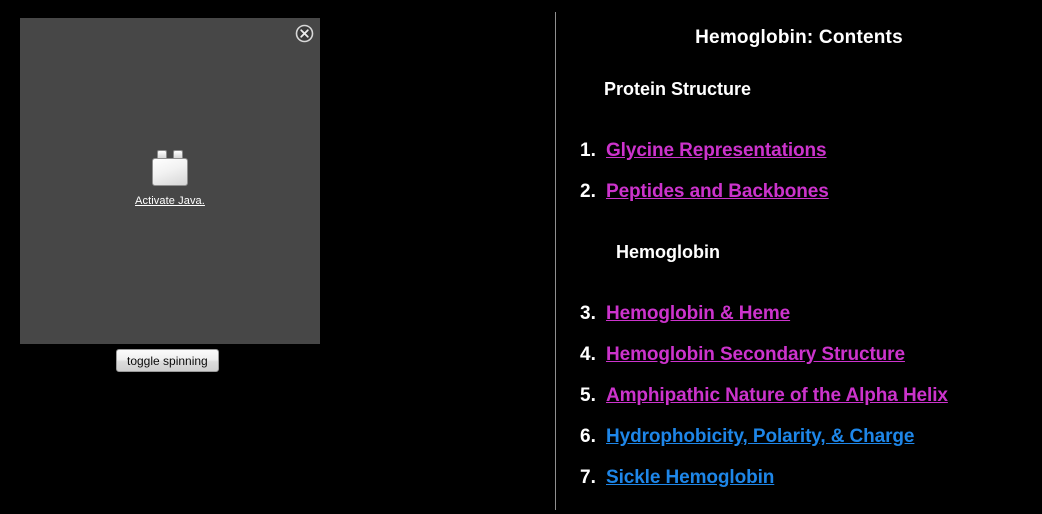 Image resolution: width=1042 pixels, height=514 pixels. I want to click on toc-link-hemoglobin-secondary-structure: Hemoglobin Secondary Structure, so click(755, 355).